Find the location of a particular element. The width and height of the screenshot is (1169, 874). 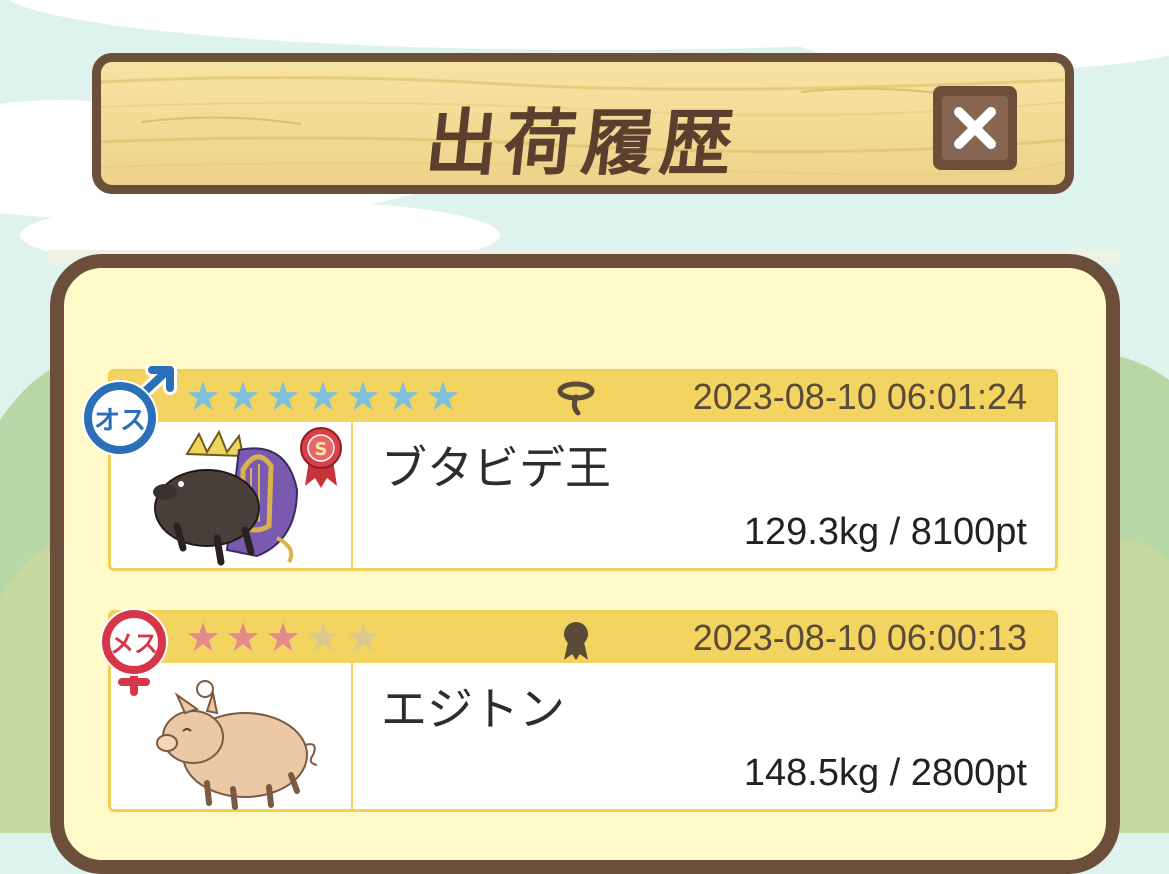

pig-name: エジトン is located at coordinates (473, 709).